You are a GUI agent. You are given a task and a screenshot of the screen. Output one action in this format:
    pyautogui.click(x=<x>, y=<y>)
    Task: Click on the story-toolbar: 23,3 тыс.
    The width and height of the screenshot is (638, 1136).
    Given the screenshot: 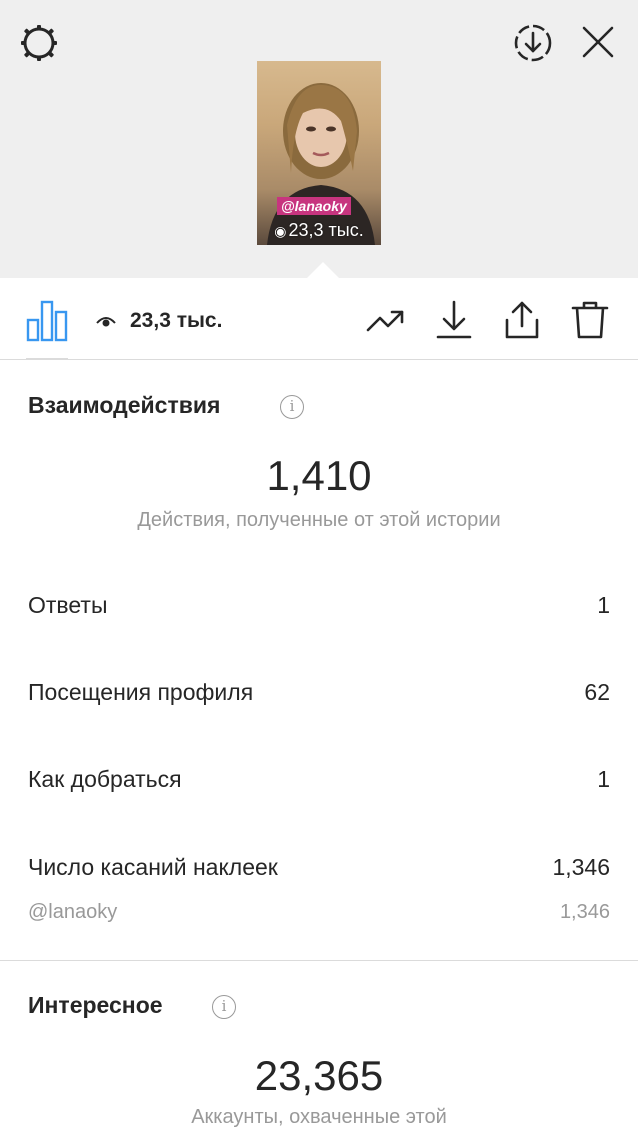 What is the action you would take?
    pyautogui.click(x=319, y=319)
    